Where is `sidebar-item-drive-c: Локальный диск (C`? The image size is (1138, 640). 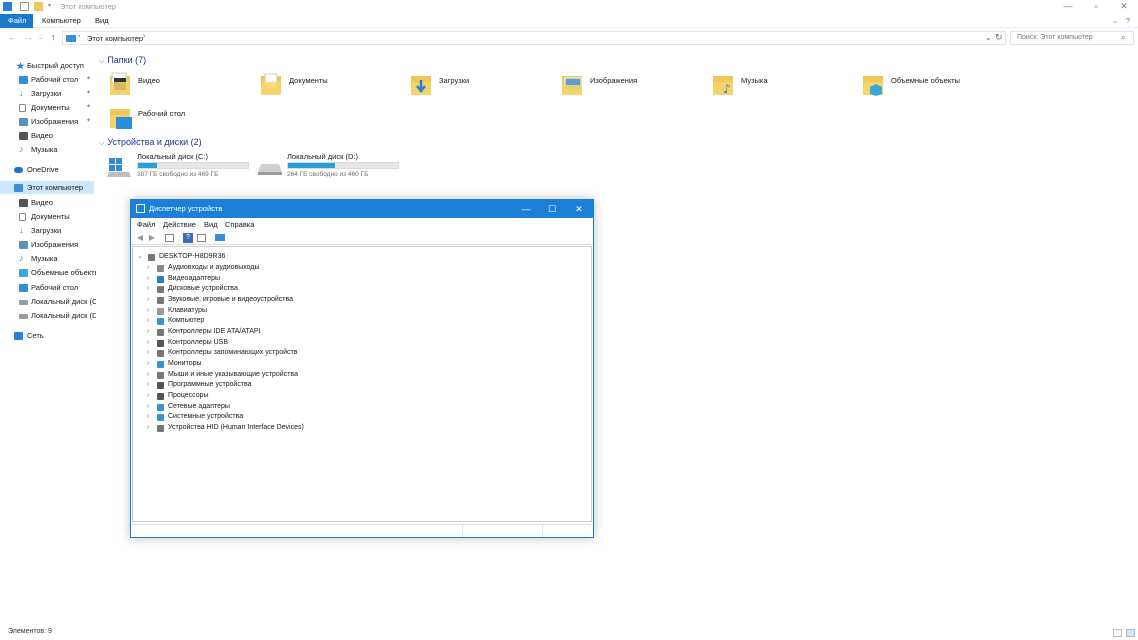 sidebar-item-drive-c: Локальный диск (C is located at coordinates (48, 301).